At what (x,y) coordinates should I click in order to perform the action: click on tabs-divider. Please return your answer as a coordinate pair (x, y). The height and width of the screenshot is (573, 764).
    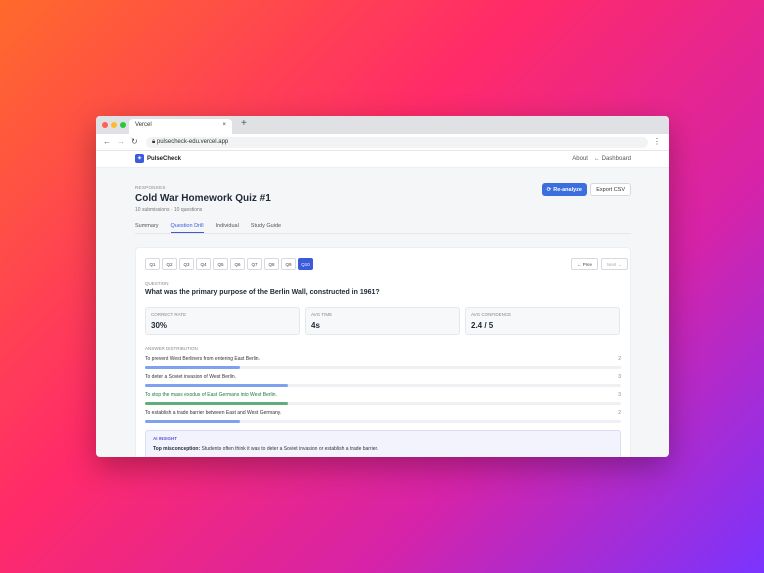
    Looking at the image, I should click on (383, 233).